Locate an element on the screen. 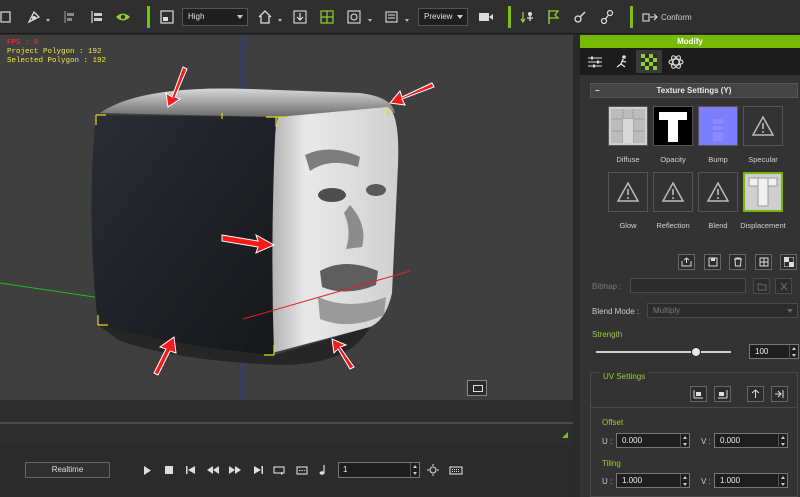 The height and width of the screenshot is (497, 800). timeline-area is located at coordinates (286, 422).